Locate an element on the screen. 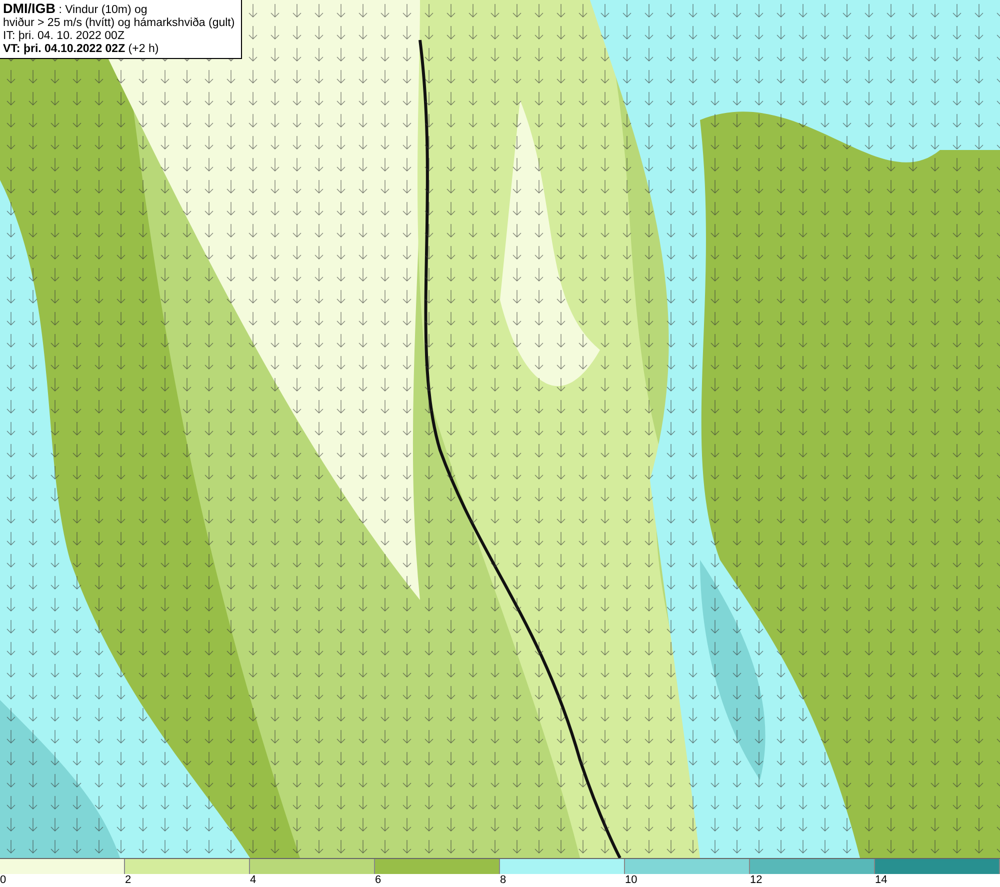 The height and width of the screenshot is (887, 1000). legend-label: 0 is located at coordinates (3, 880).